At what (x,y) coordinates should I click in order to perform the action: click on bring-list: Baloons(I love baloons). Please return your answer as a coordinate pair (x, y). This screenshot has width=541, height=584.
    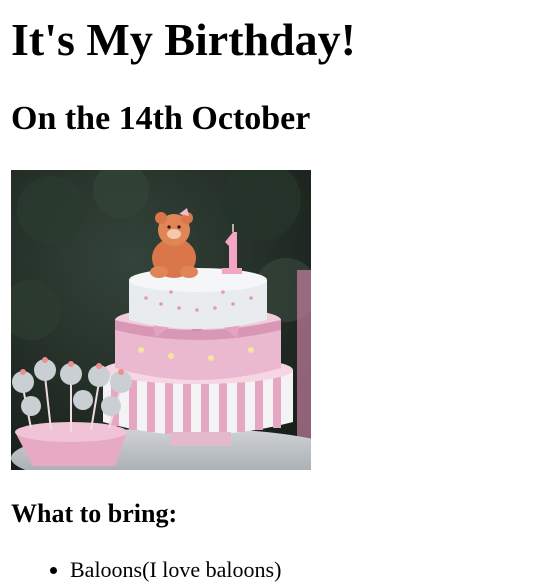
    Looking at the image, I should click on (140, 570).